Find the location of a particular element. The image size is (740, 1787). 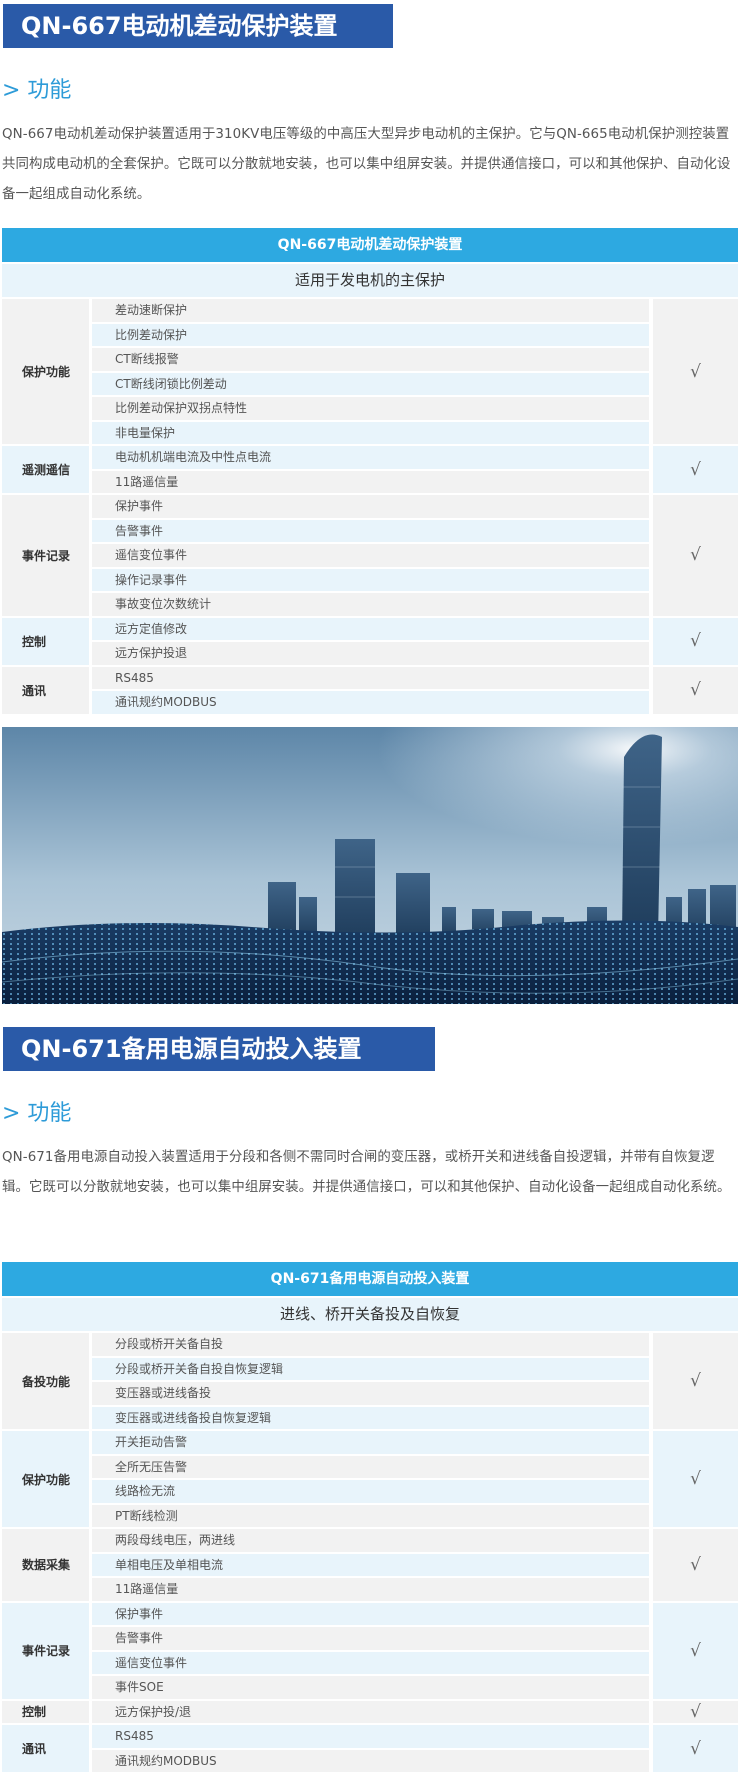

group-category: 数据采集 is located at coordinates (45, 1565).